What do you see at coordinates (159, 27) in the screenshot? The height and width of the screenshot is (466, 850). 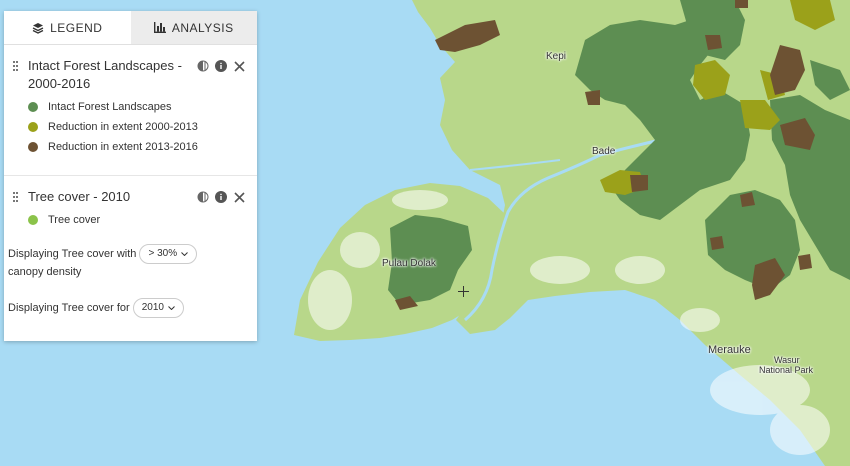 I see `bar-chart-icon` at bounding box center [159, 27].